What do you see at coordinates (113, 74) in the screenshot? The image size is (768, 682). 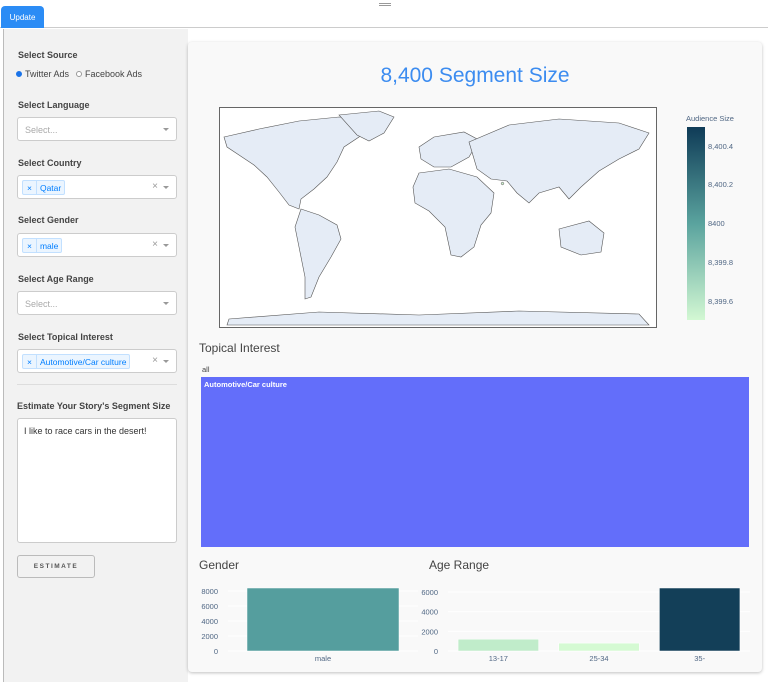 I see `radio-facebook-label: Facebook Ads` at bounding box center [113, 74].